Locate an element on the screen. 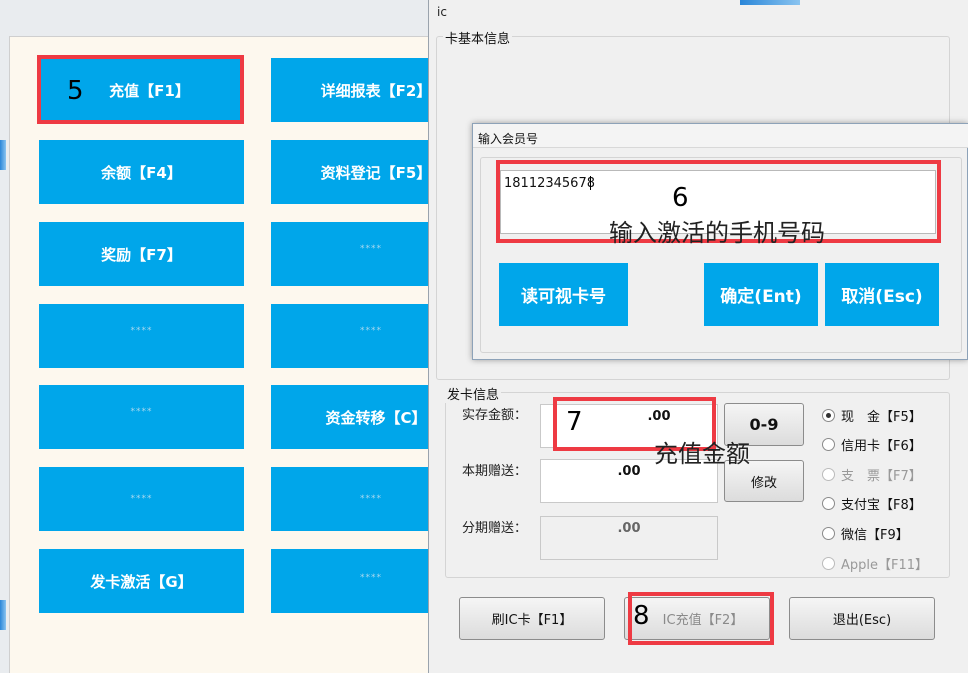 The image size is (968, 673). tile-reward: 奖励【F7】 is located at coordinates (141, 254).